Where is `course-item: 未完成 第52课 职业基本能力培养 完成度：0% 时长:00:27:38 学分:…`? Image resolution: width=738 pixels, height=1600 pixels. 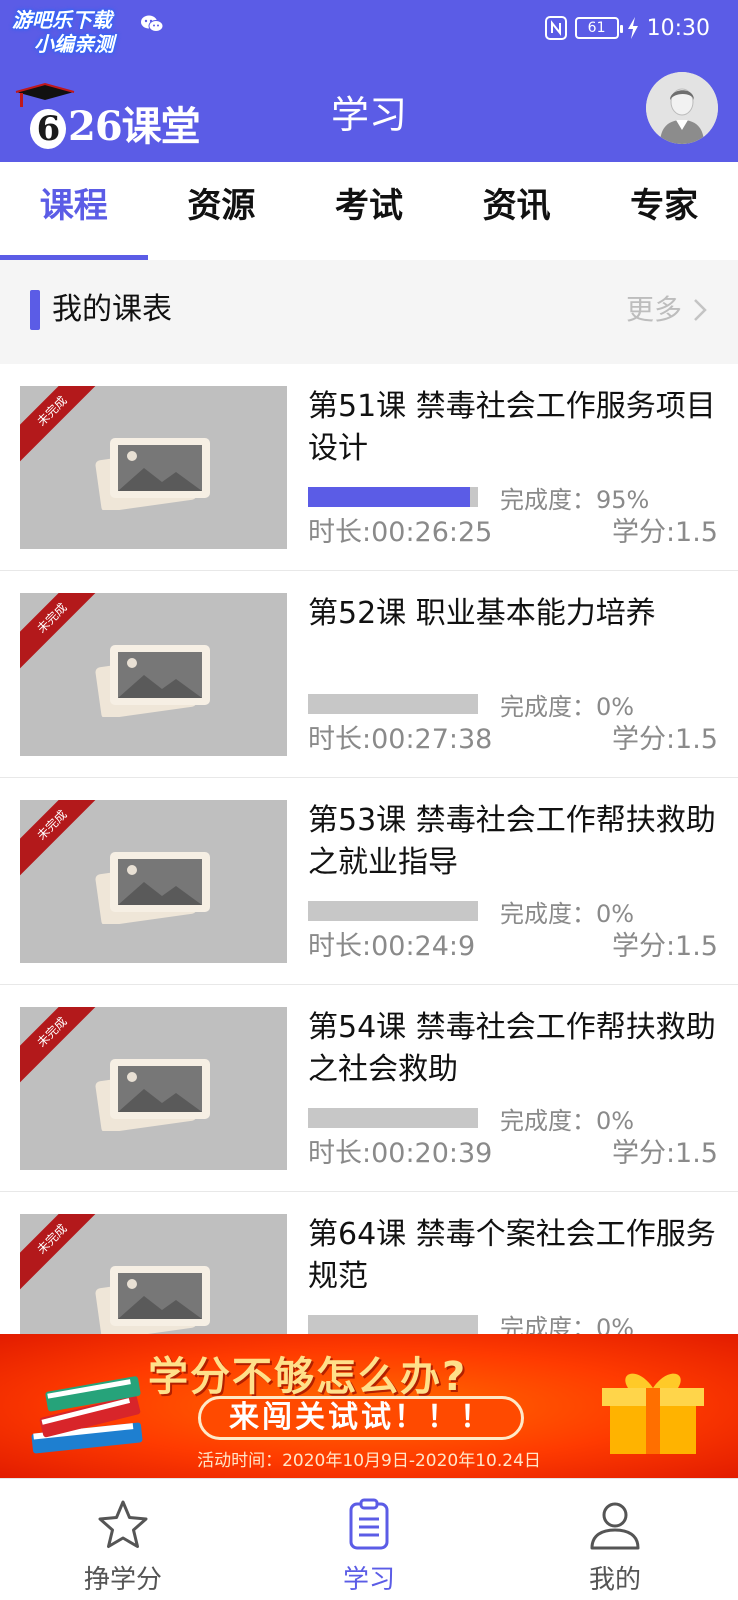 course-item: 未完成 第52课 职业基本能力培养 完成度：0% 时长:00:27:38 学分:… is located at coordinates (369, 674).